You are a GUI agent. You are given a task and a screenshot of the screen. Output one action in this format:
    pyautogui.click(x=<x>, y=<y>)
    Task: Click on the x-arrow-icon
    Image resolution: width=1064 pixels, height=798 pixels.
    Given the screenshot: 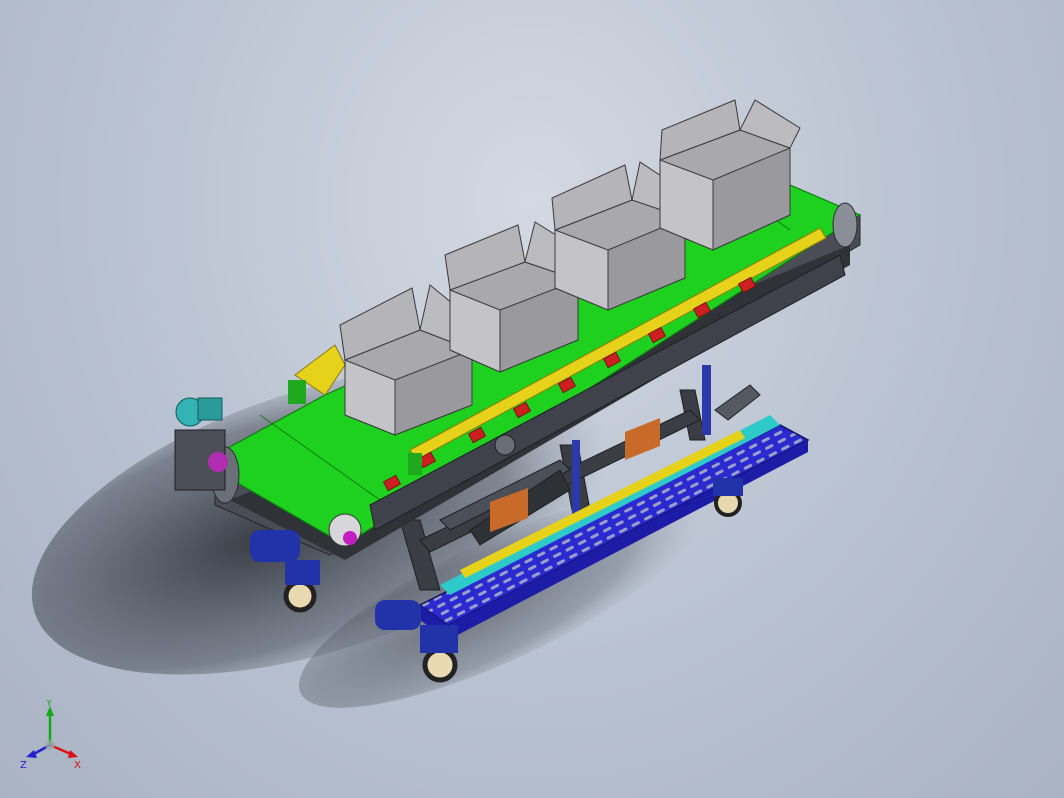 What is the action you would take?
    pyautogui.click(x=73, y=754)
    